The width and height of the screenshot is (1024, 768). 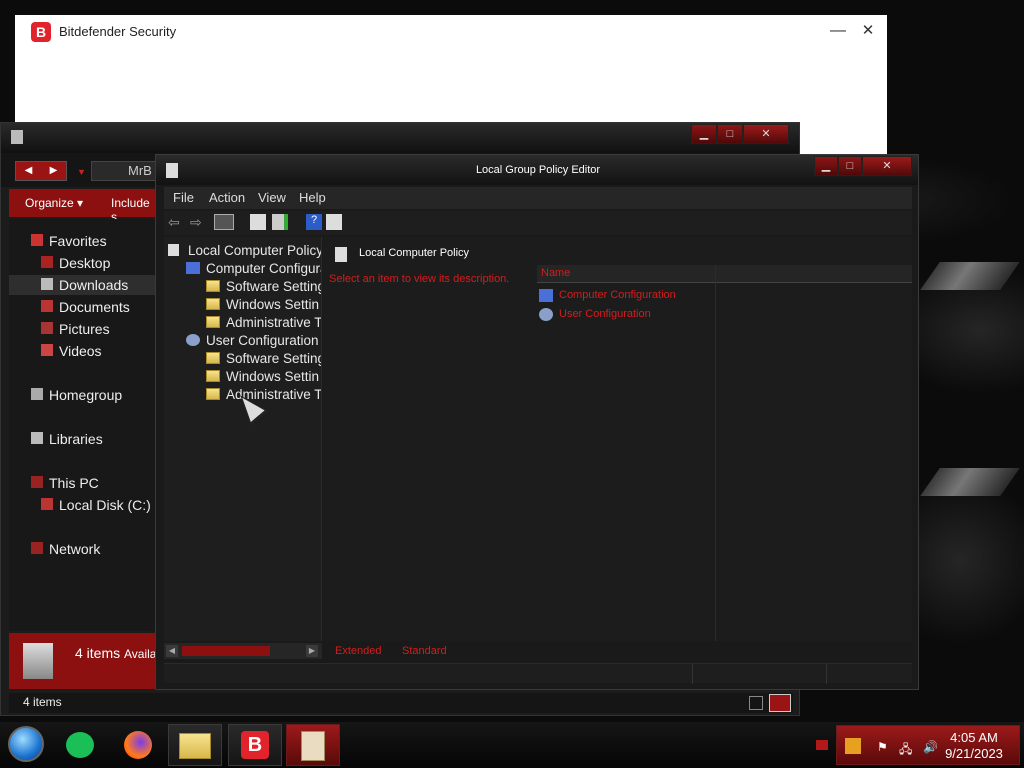 I want to click on firefox-button, so click(x=139, y=745).